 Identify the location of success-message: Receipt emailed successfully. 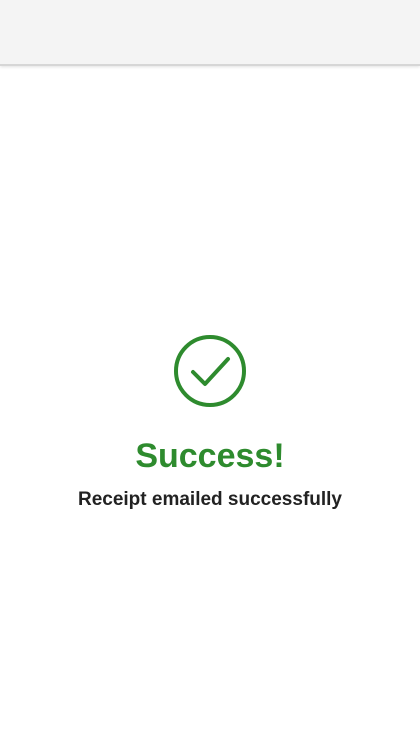
(209, 499).